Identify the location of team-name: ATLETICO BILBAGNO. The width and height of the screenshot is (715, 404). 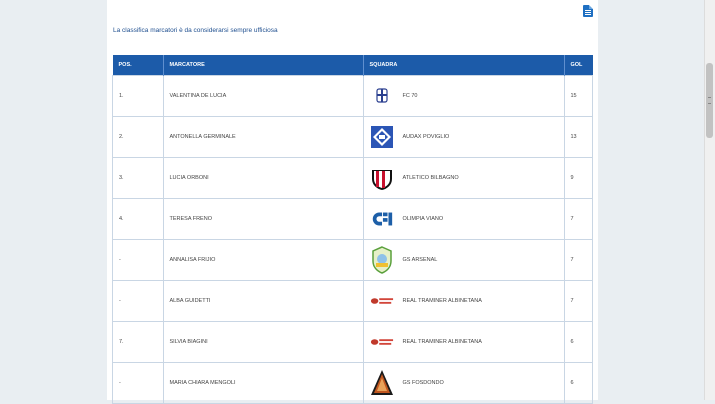
(431, 178).